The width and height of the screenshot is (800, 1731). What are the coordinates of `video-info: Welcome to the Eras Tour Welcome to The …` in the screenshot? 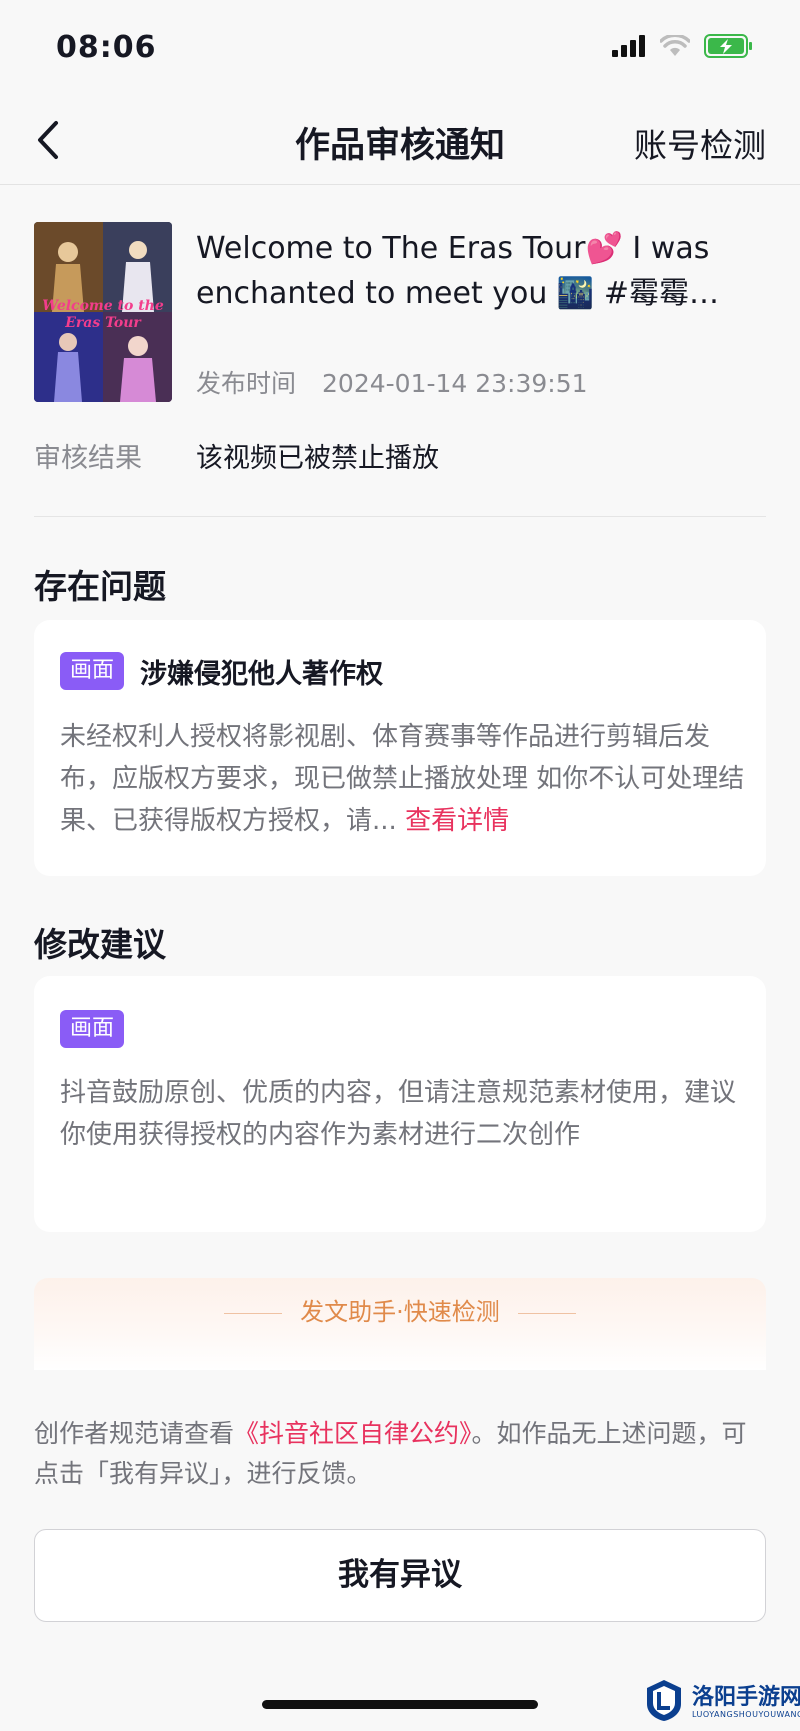 It's located at (400, 313).